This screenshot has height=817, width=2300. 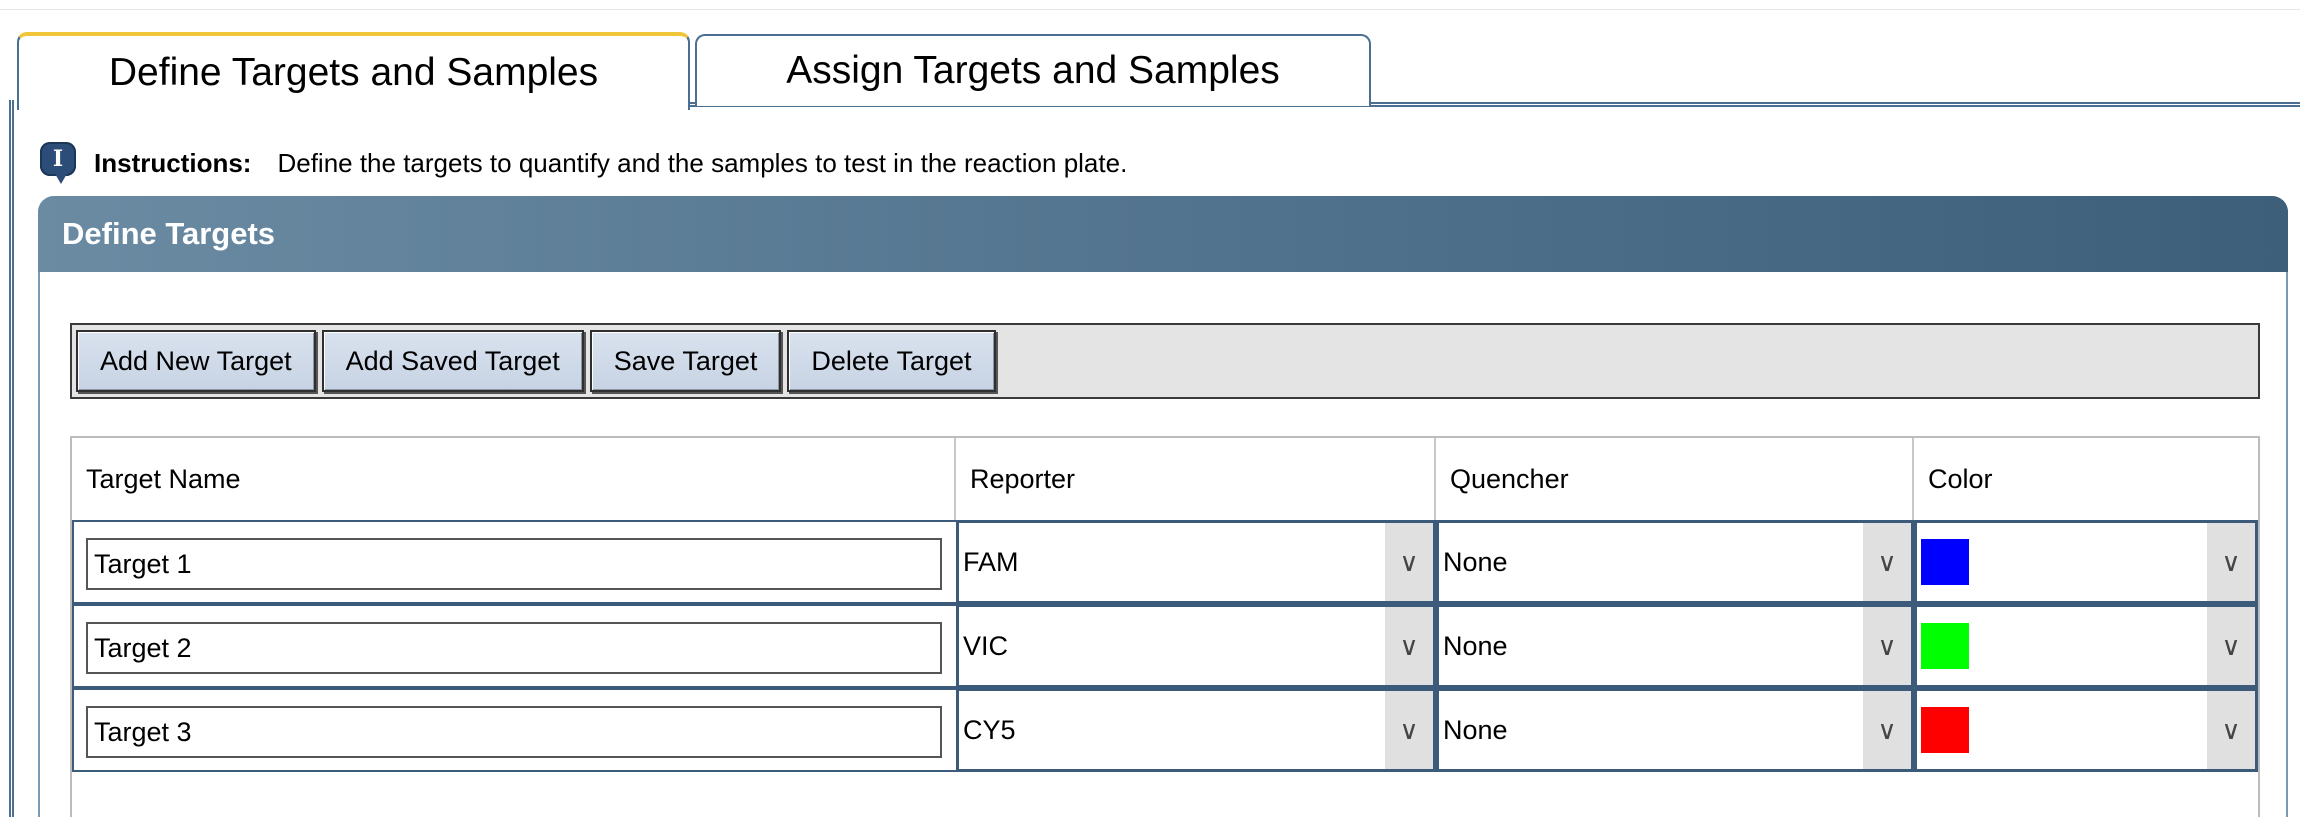 What do you see at coordinates (2086, 479) in the screenshot?
I see `column-header-color: Color` at bounding box center [2086, 479].